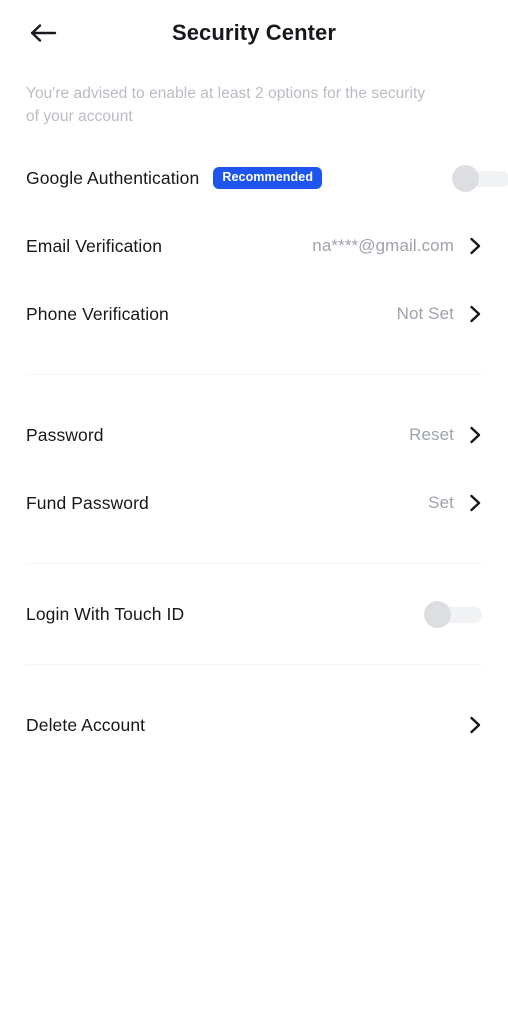 The image size is (508, 1024). I want to click on touch-id-toggle, so click(453, 614).